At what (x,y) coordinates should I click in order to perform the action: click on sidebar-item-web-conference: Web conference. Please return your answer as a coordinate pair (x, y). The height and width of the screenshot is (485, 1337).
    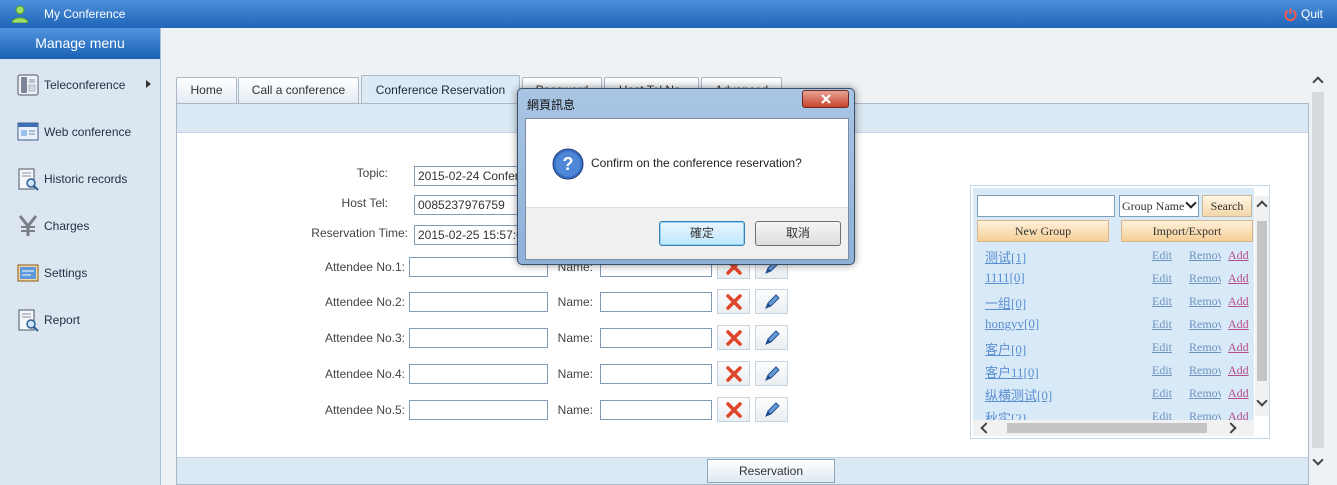
    Looking at the image, I should click on (80, 132).